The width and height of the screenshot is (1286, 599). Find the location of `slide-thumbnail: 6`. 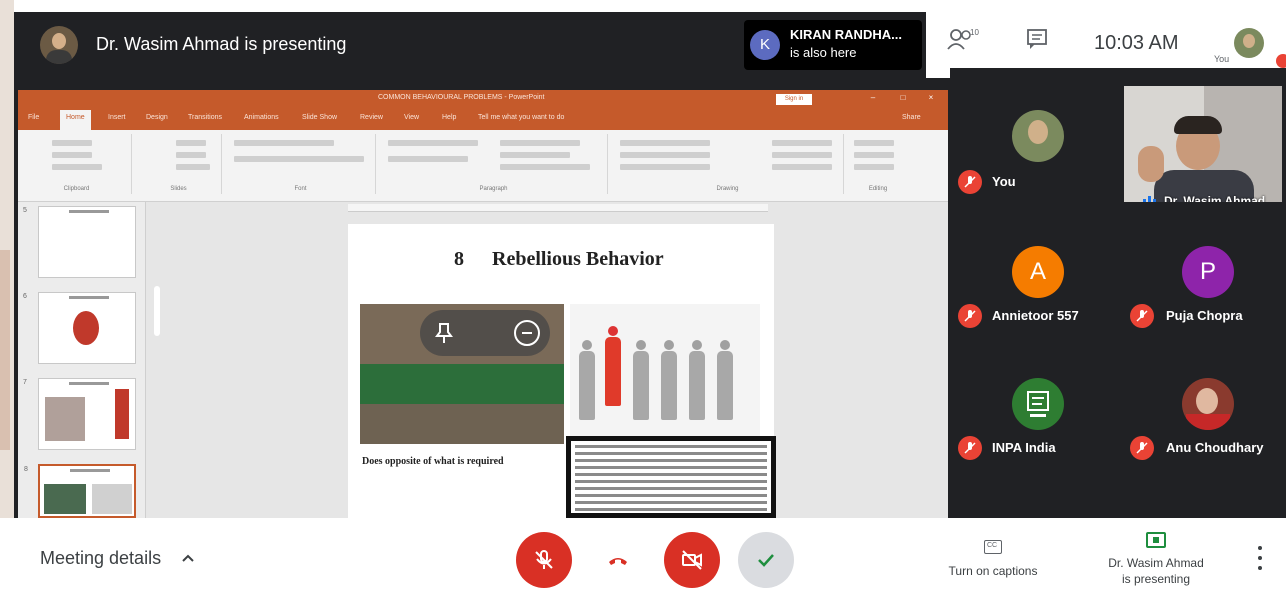

slide-thumbnail: 6 is located at coordinates (79, 328).